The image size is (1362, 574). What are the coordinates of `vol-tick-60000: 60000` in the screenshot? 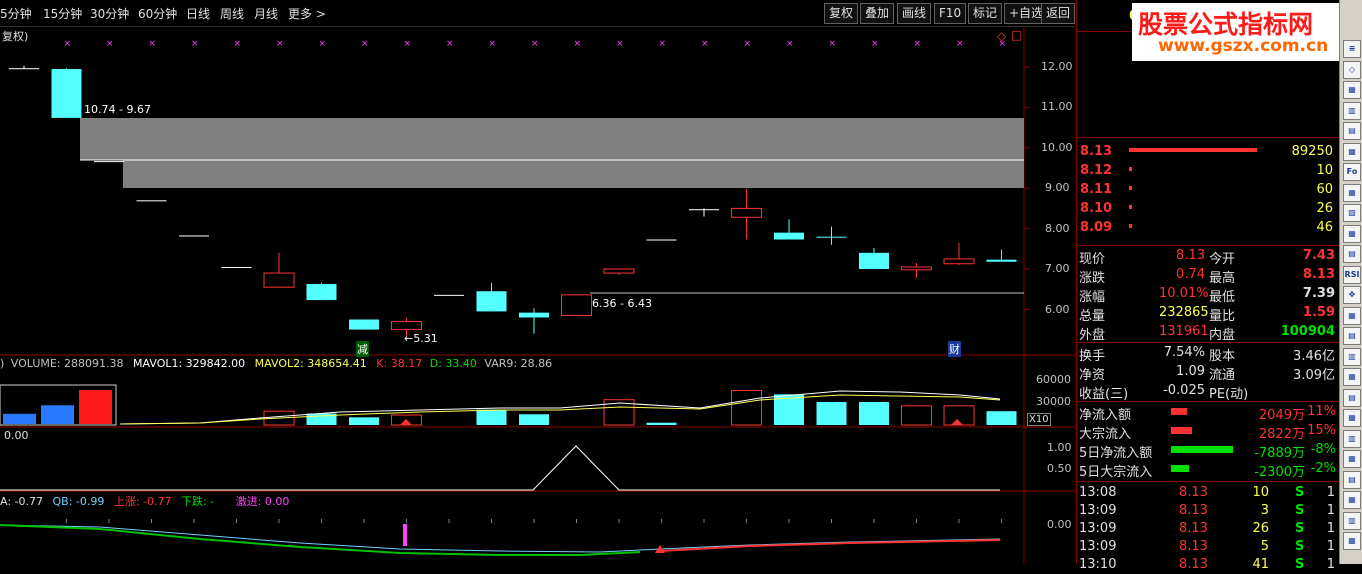 It's located at (1053, 379).